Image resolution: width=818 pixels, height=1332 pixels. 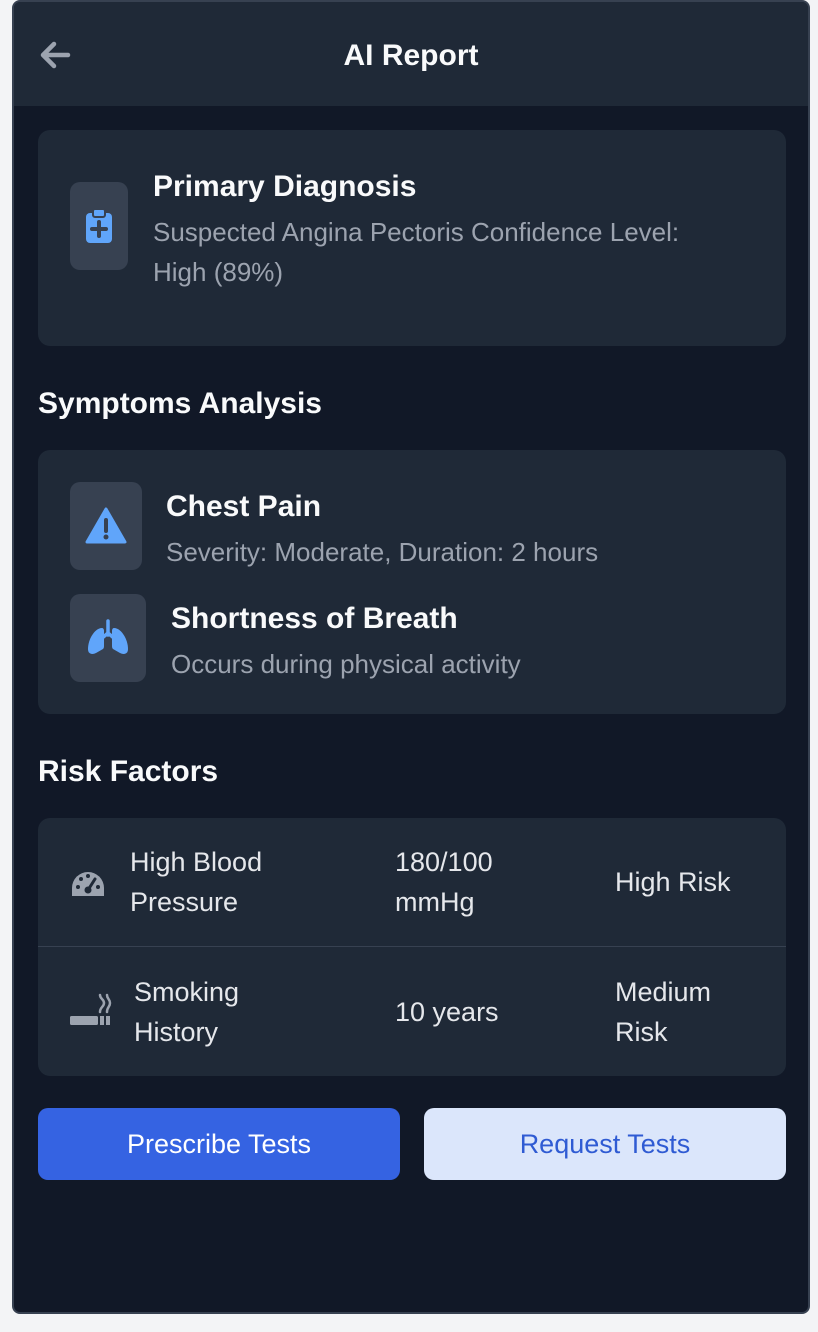 I want to click on breath-icon-tile, so click(x=108, y=638).